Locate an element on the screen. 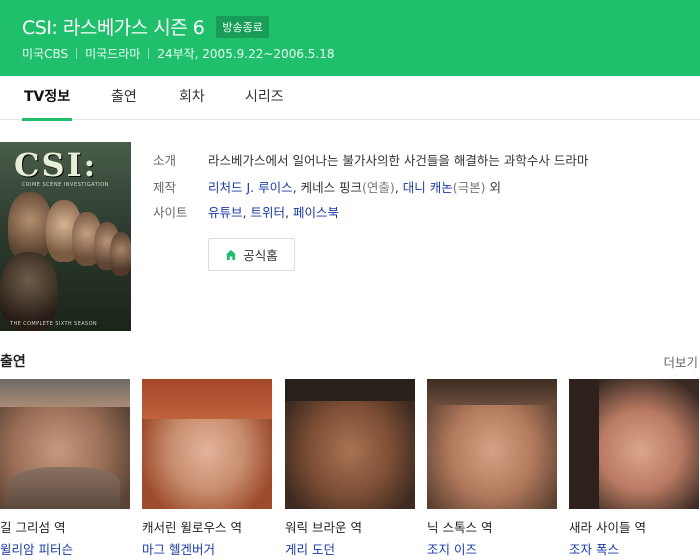 The image size is (700, 560). crew-director-2: 케네스 핑크 is located at coordinates (331, 187).